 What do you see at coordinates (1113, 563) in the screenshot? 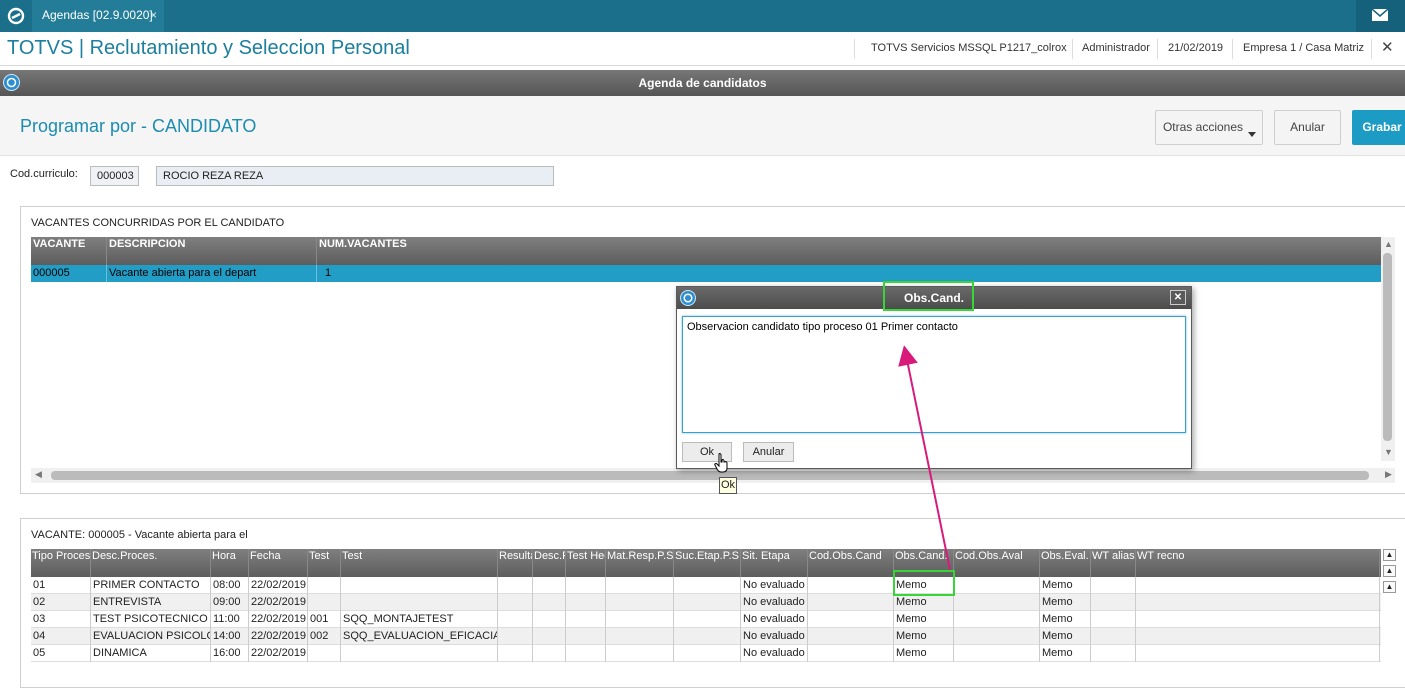
I see `column-header: WT alias` at bounding box center [1113, 563].